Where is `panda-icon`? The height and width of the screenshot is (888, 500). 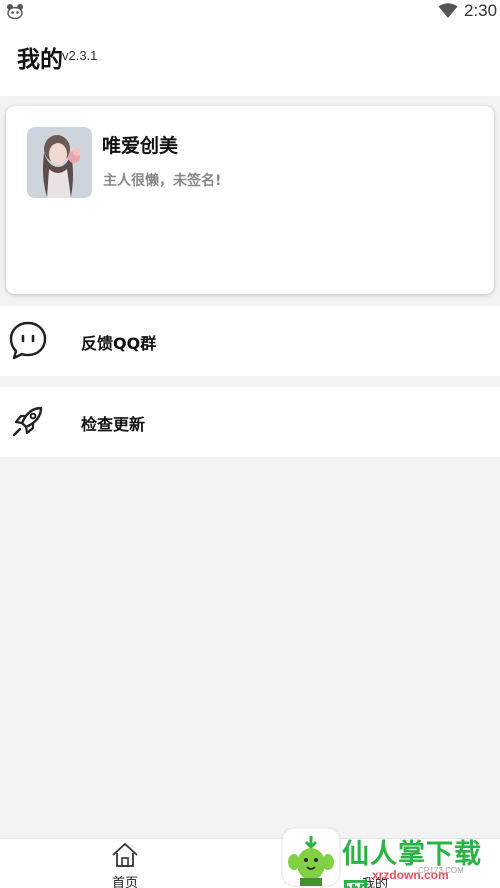 panda-icon is located at coordinates (15, 11).